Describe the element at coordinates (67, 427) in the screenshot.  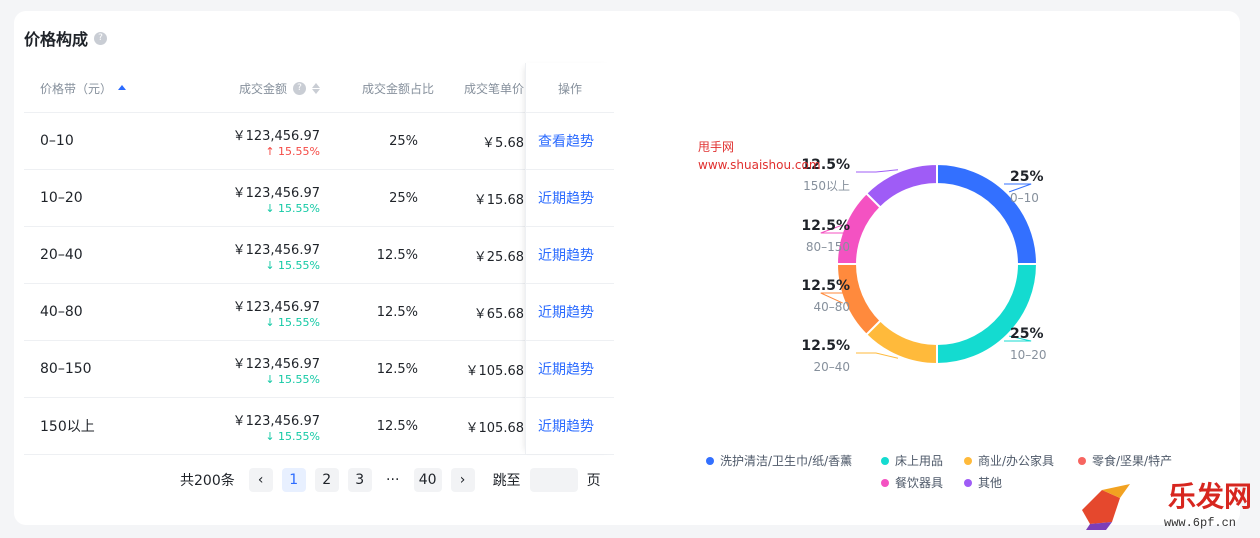
I see `cell-range: 150以上` at that location.